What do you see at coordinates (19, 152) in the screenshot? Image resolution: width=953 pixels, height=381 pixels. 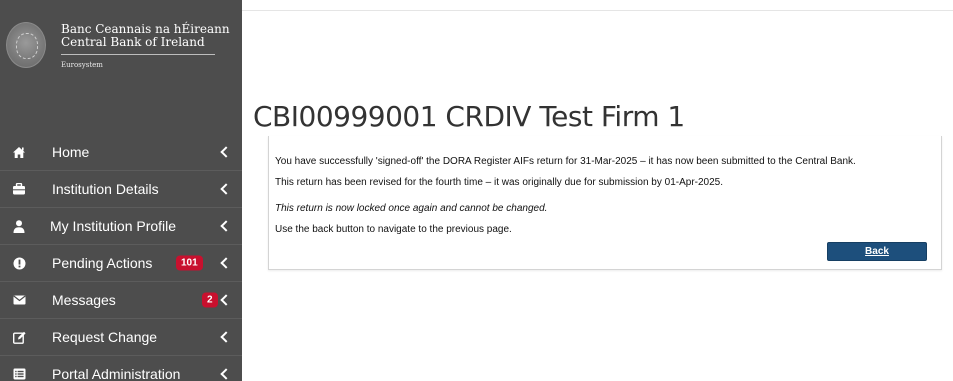 I see `home-icon` at bounding box center [19, 152].